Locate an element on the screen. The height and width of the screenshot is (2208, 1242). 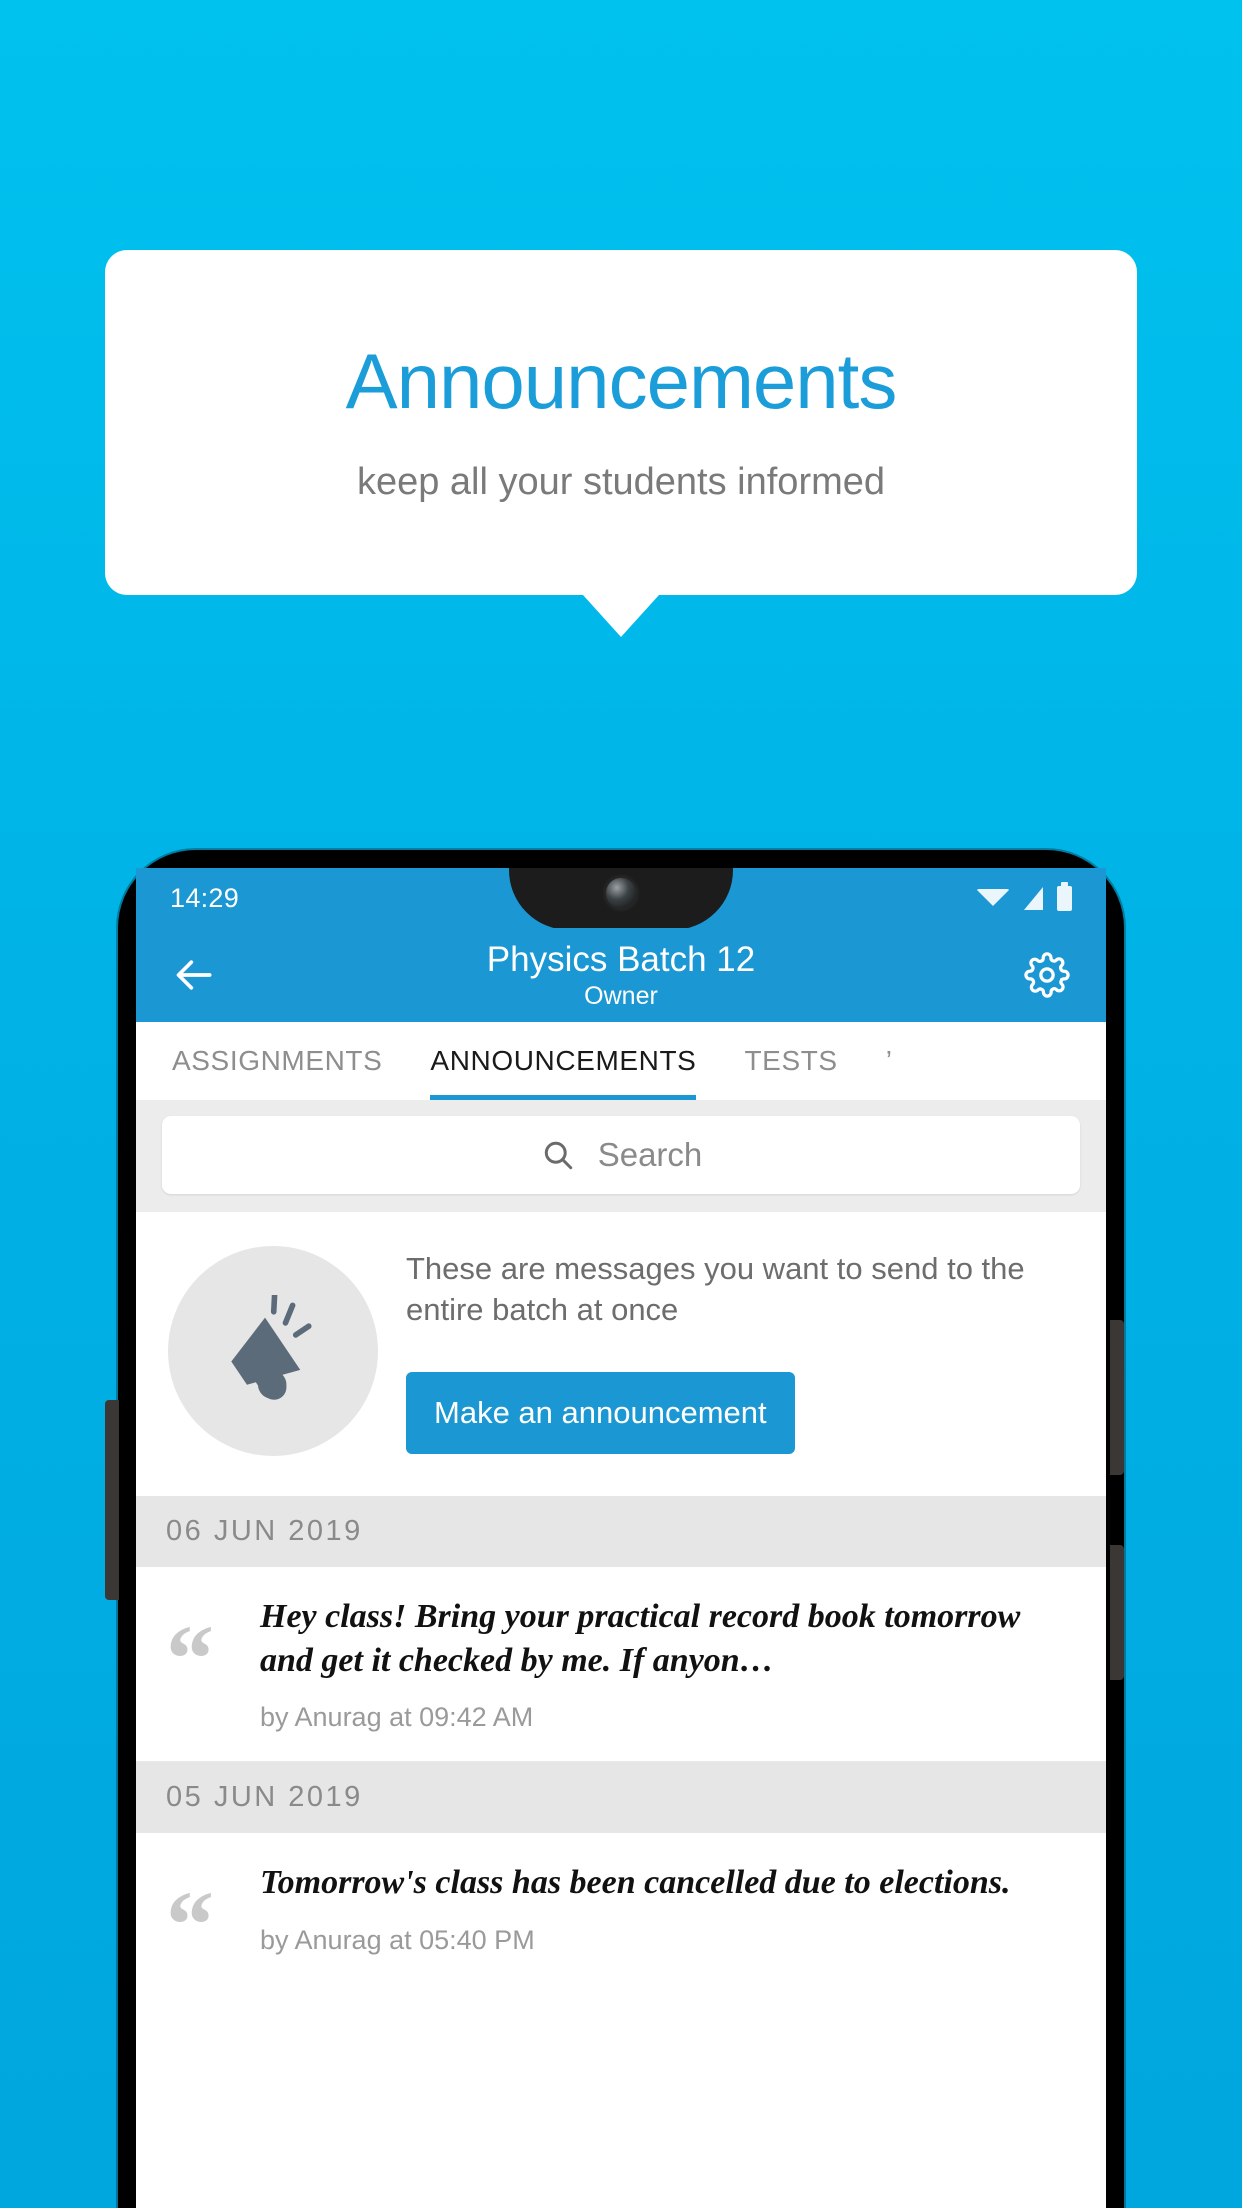
settings-button is located at coordinates (1047, 975).